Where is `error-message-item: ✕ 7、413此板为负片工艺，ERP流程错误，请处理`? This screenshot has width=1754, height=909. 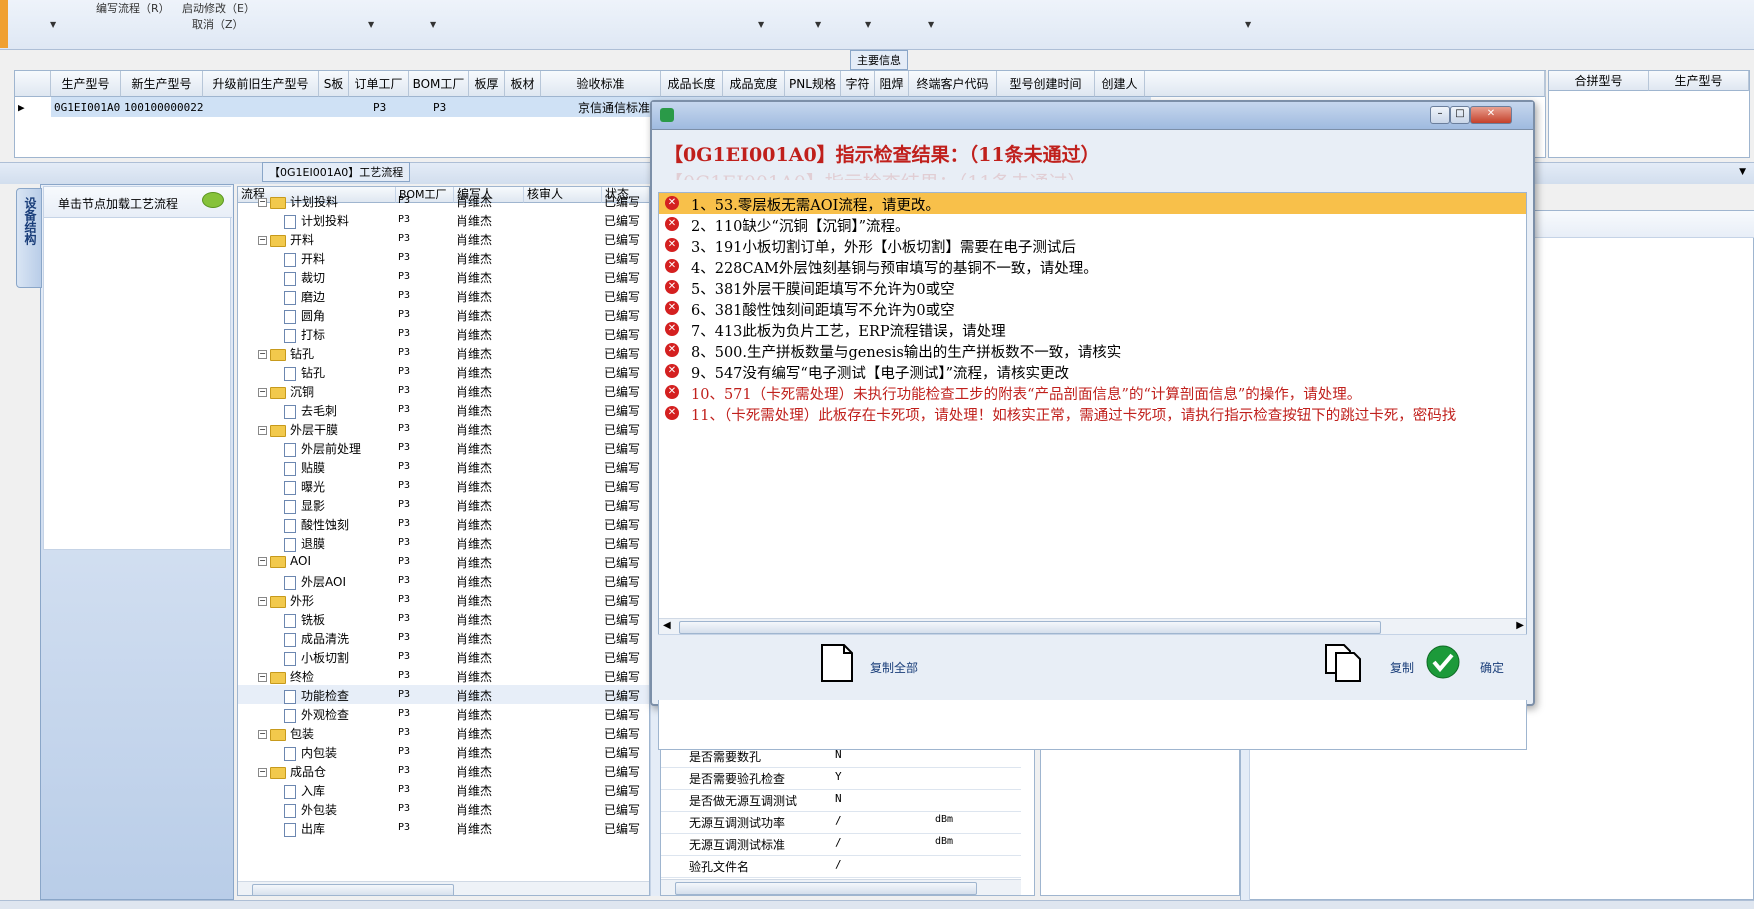 error-message-item: ✕ 7、413此板为负片工艺，ERP流程错误，请处理 is located at coordinates (1092, 329).